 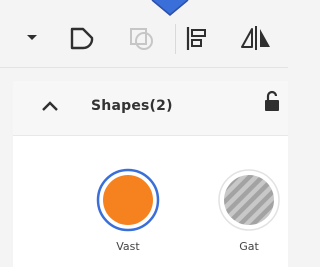 I want to click on dropdown-toggle, so click(x=32, y=38).